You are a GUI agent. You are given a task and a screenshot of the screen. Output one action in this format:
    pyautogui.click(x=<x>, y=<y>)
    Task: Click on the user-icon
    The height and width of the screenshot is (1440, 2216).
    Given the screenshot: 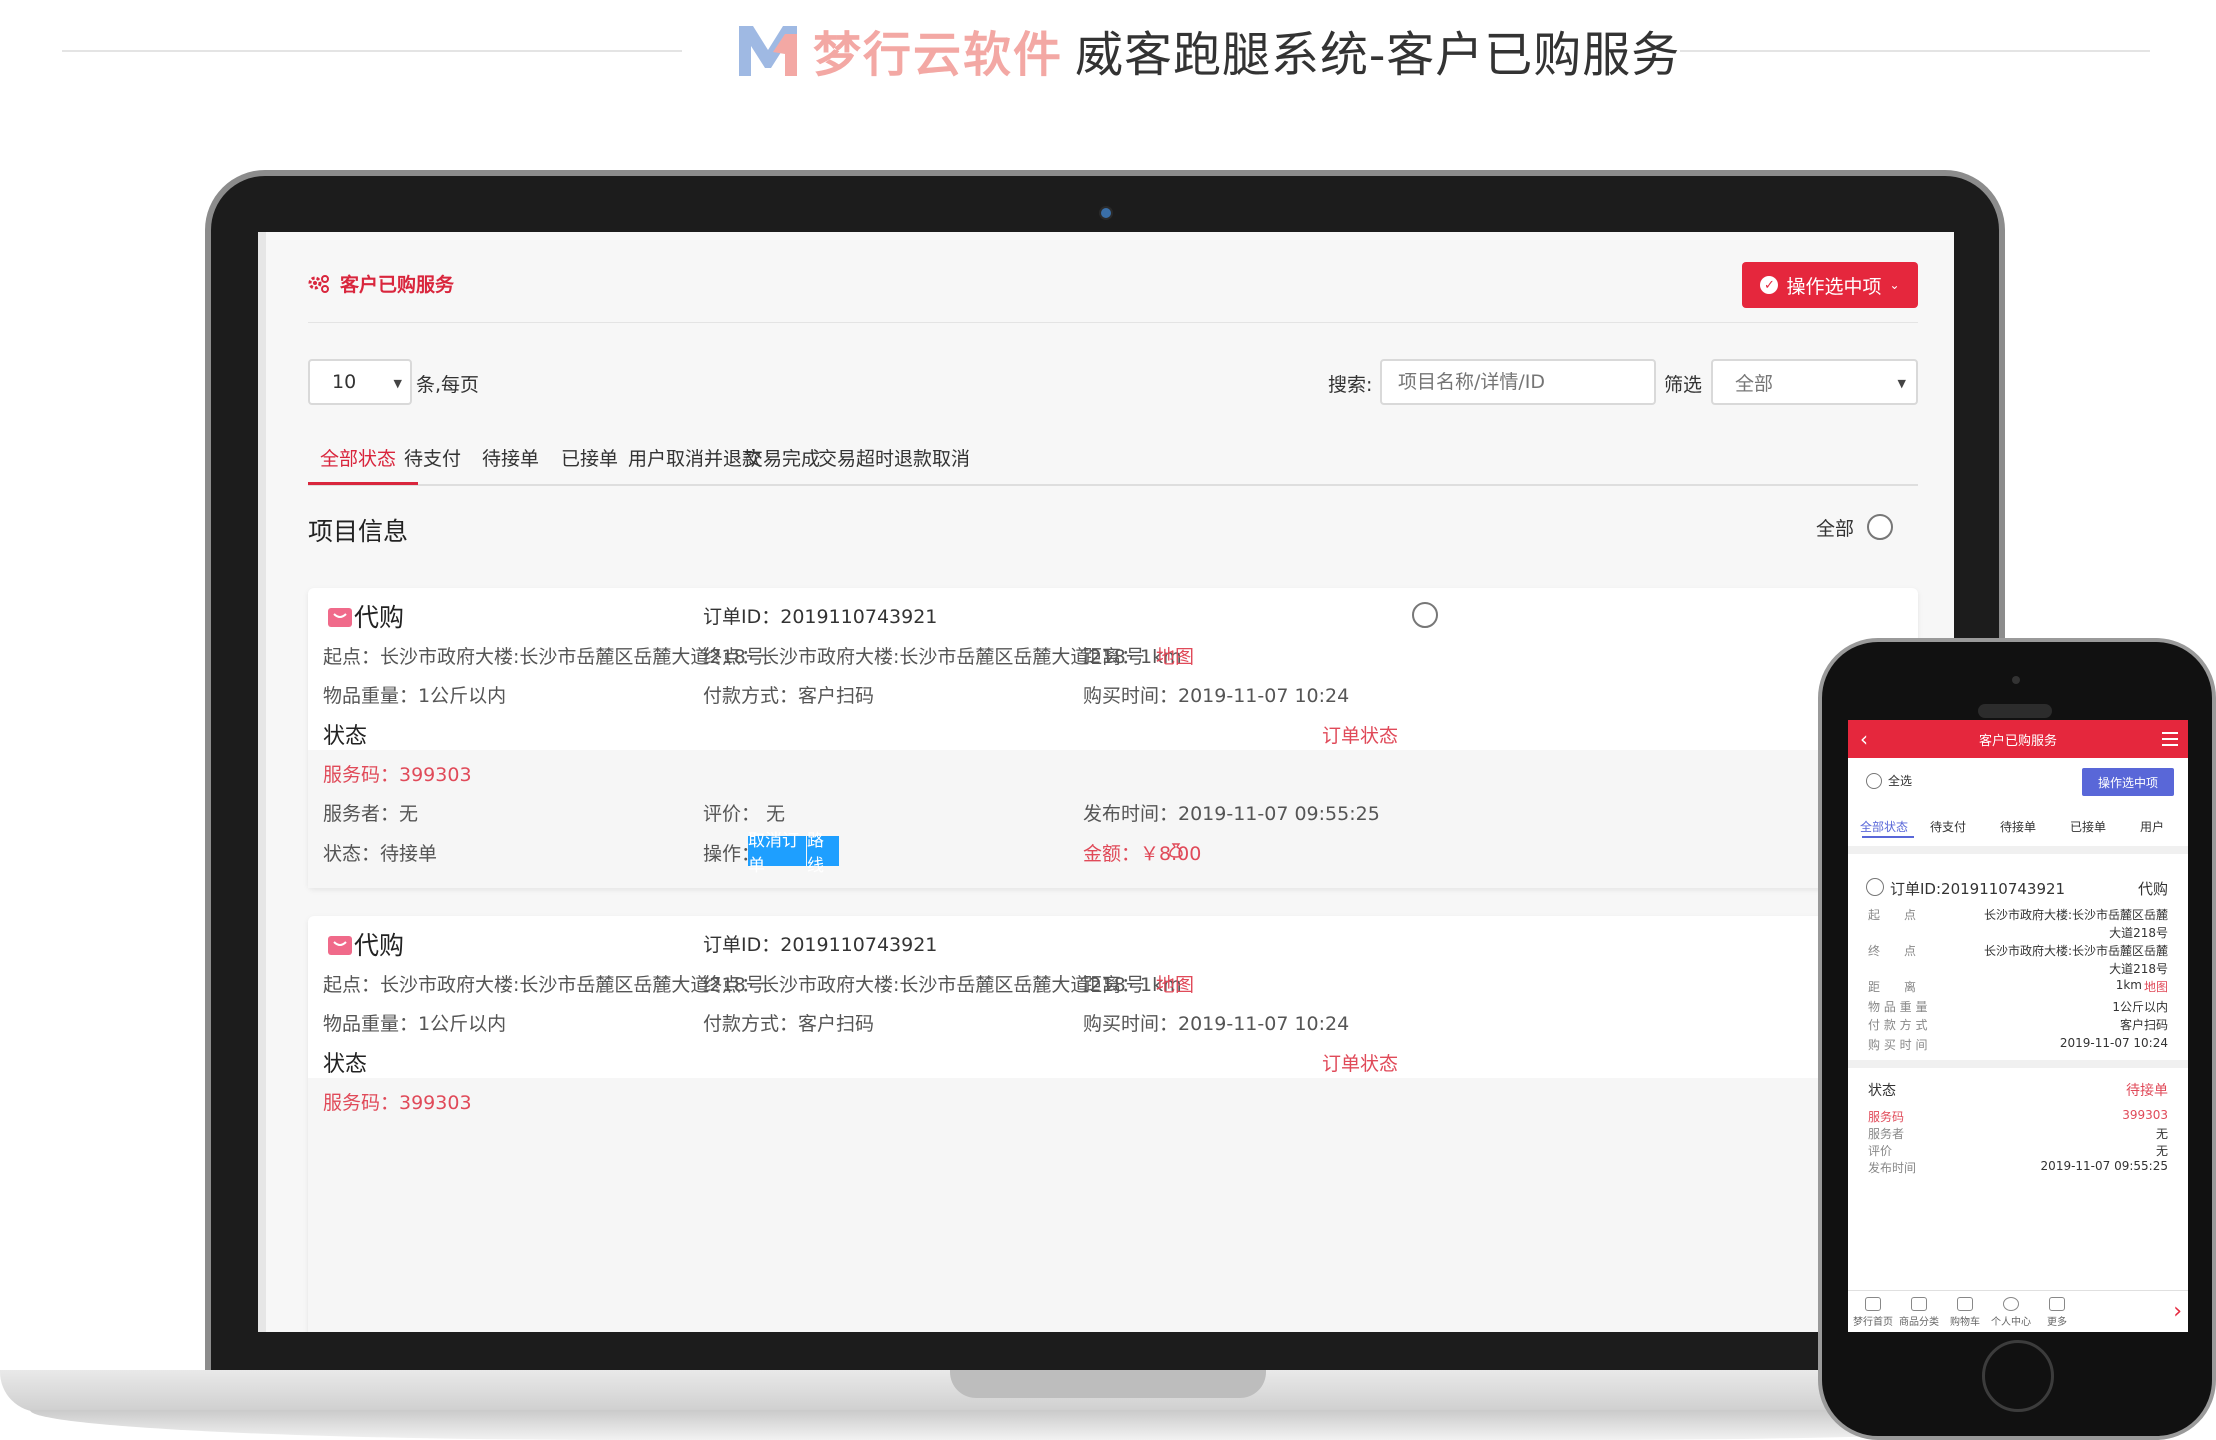 What is the action you would take?
    pyautogui.click(x=2011, y=1304)
    